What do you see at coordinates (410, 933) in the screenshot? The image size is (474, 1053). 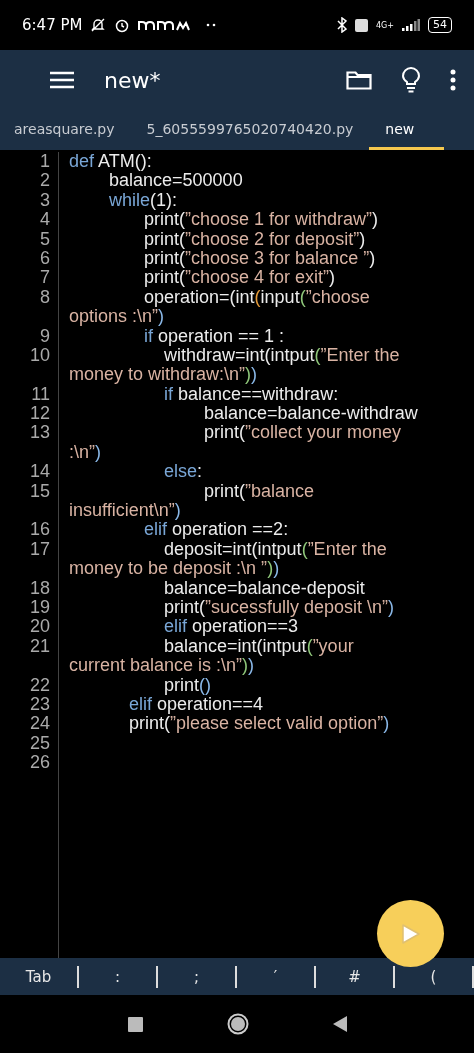 I see `play-icon` at bounding box center [410, 933].